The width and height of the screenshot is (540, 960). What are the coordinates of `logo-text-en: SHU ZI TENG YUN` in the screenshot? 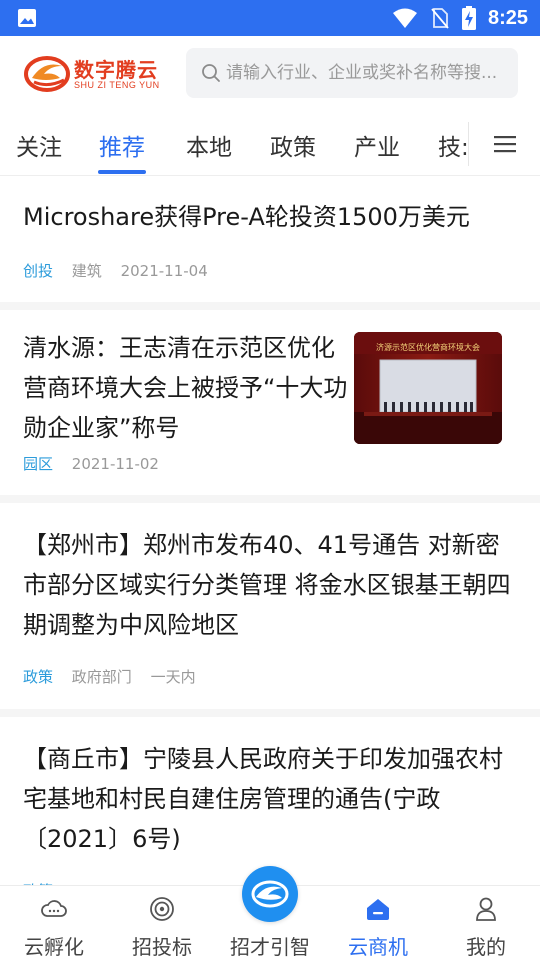 It's located at (117, 85).